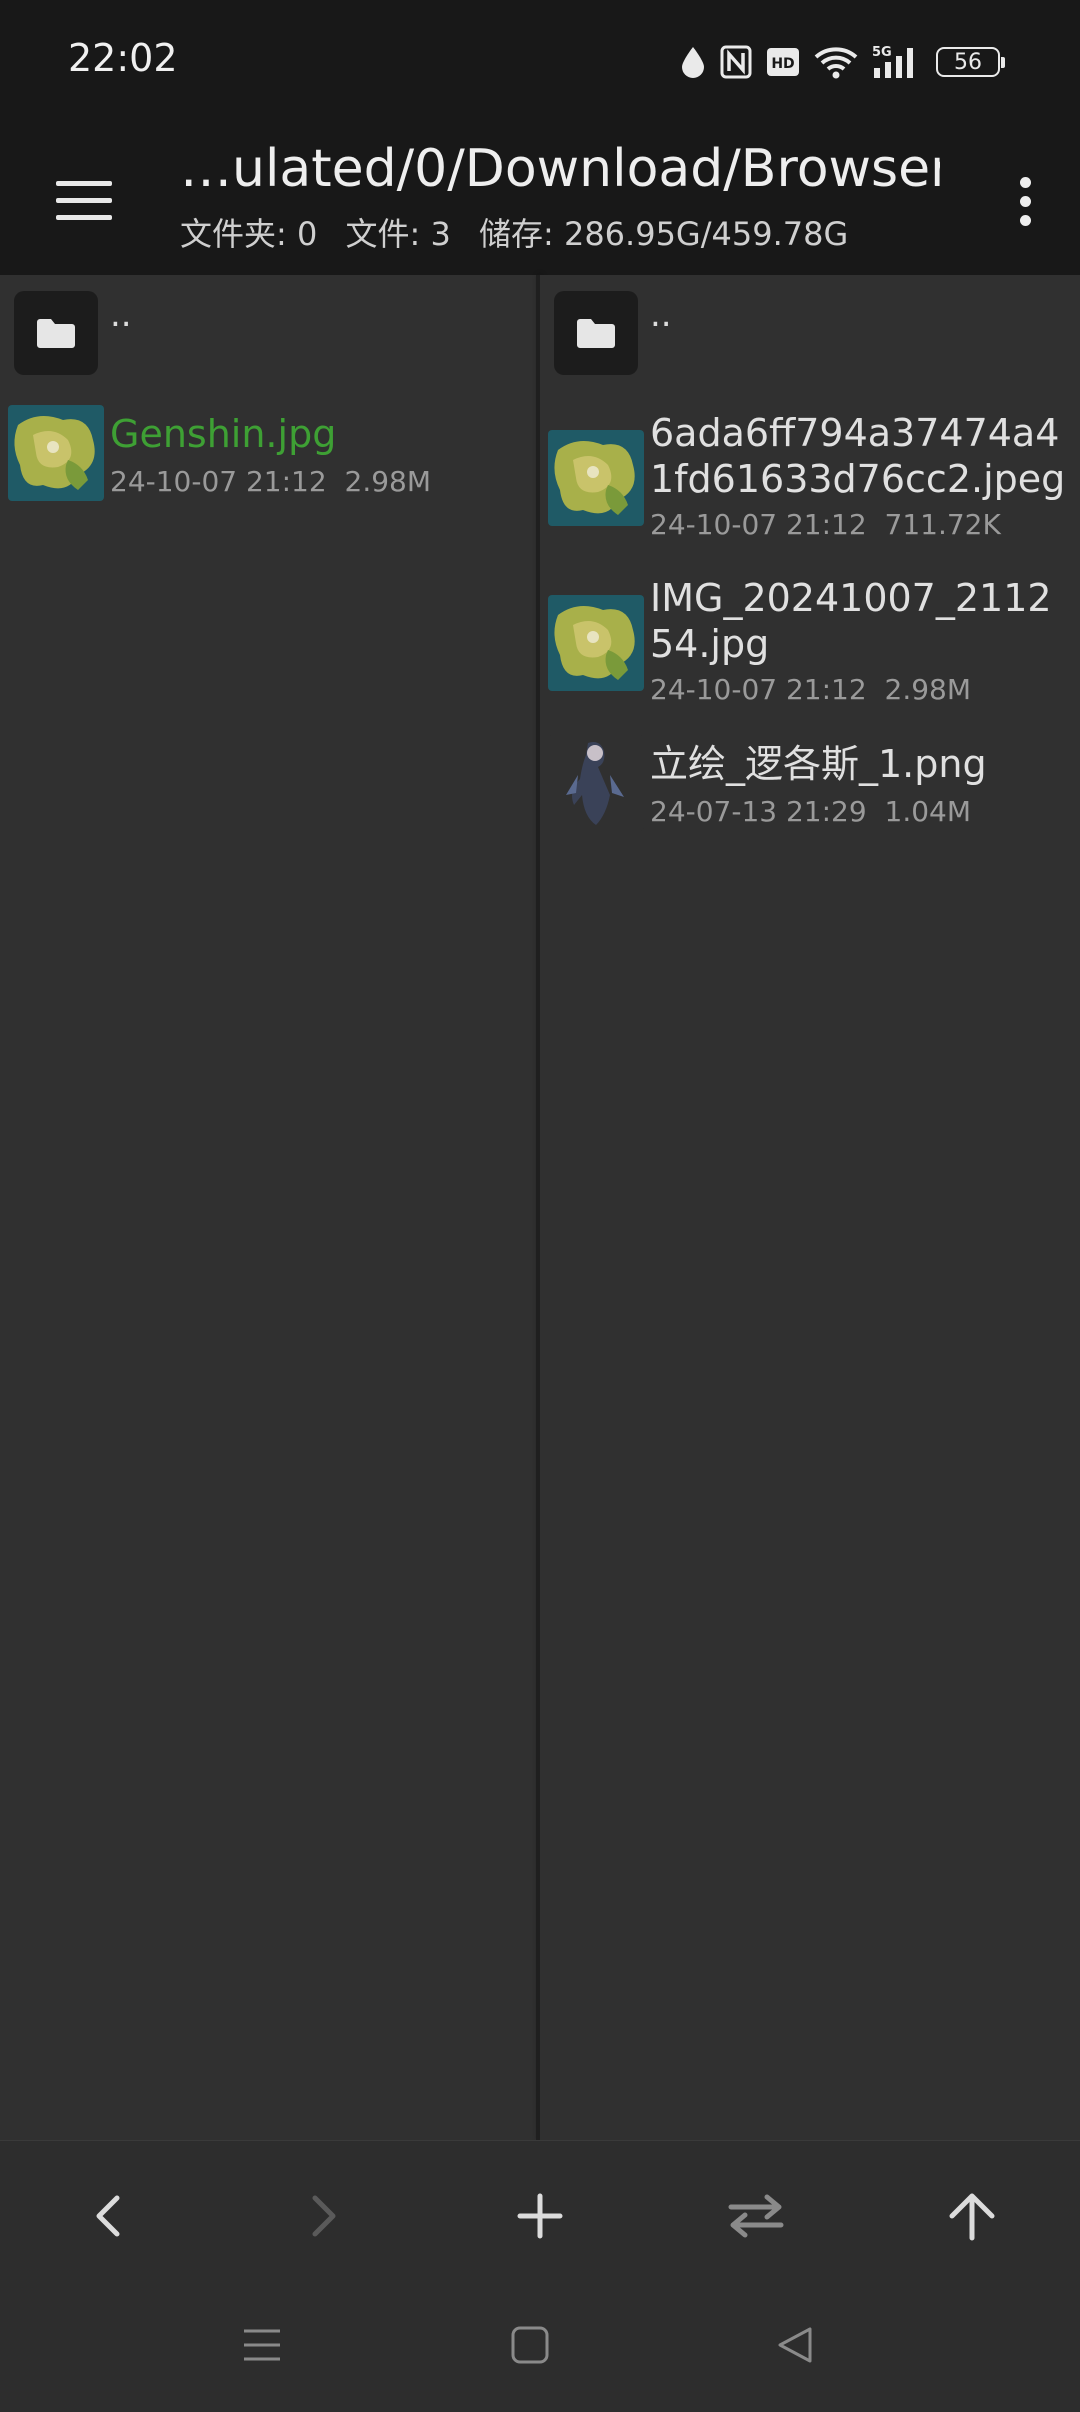 This screenshot has height=2412, width=1080. I want to click on battery-icon: 56, so click(970, 62).